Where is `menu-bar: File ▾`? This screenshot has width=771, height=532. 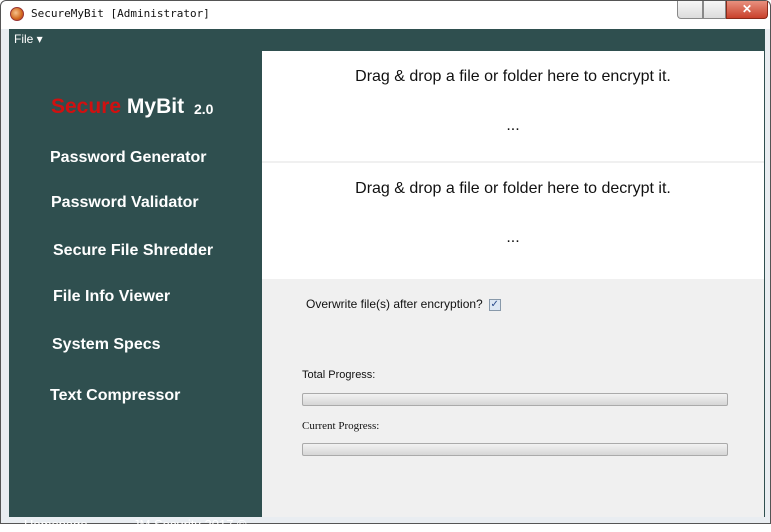
menu-bar: File ▾ is located at coordinates (387, 40).